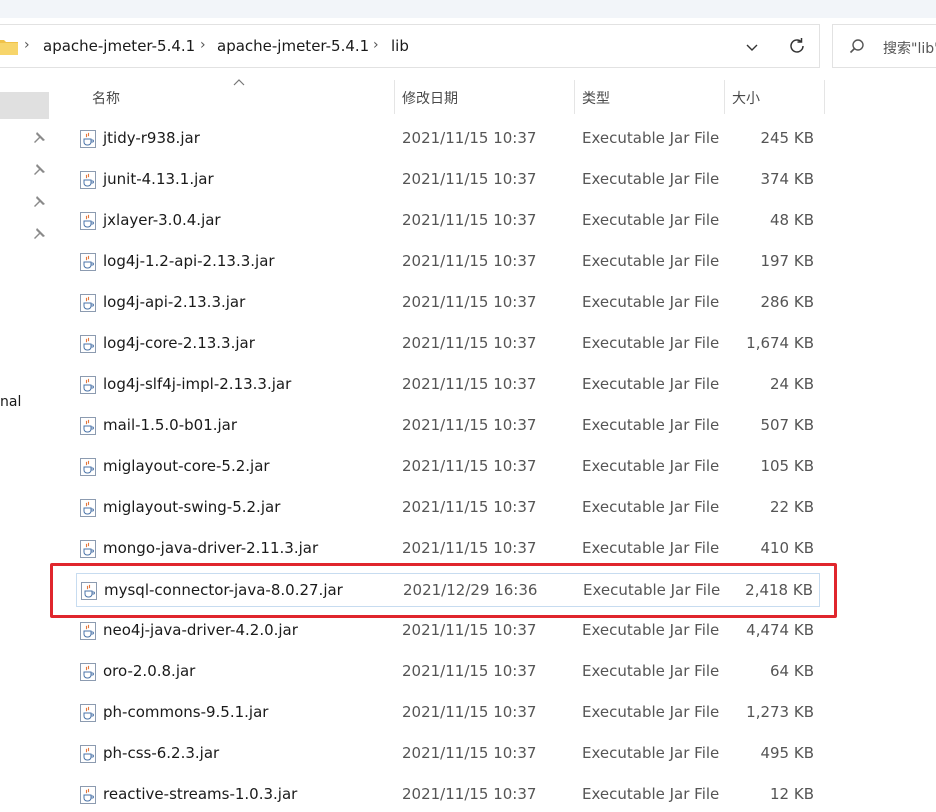 This screenshot has width=936, height=812. I want to click on file-name: log4j-core-2.13.3.jar, so click(179, 343).